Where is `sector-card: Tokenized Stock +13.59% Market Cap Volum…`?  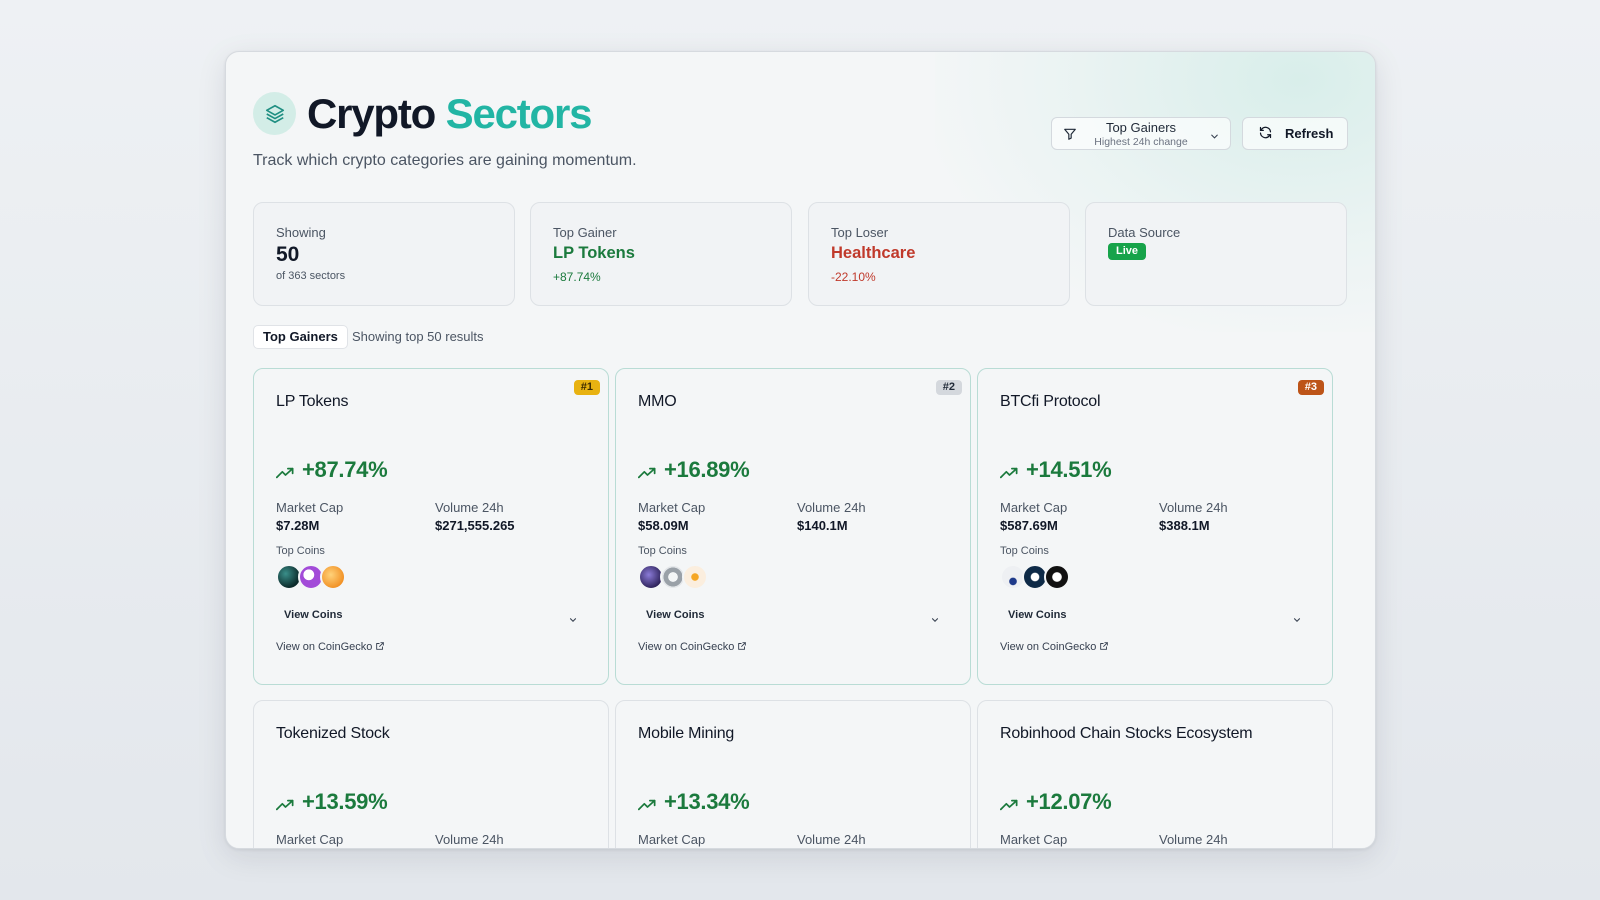
sector-card: Tokenized Stock +13.59% Market Cap Volum… is located at coordinates (431, 774).